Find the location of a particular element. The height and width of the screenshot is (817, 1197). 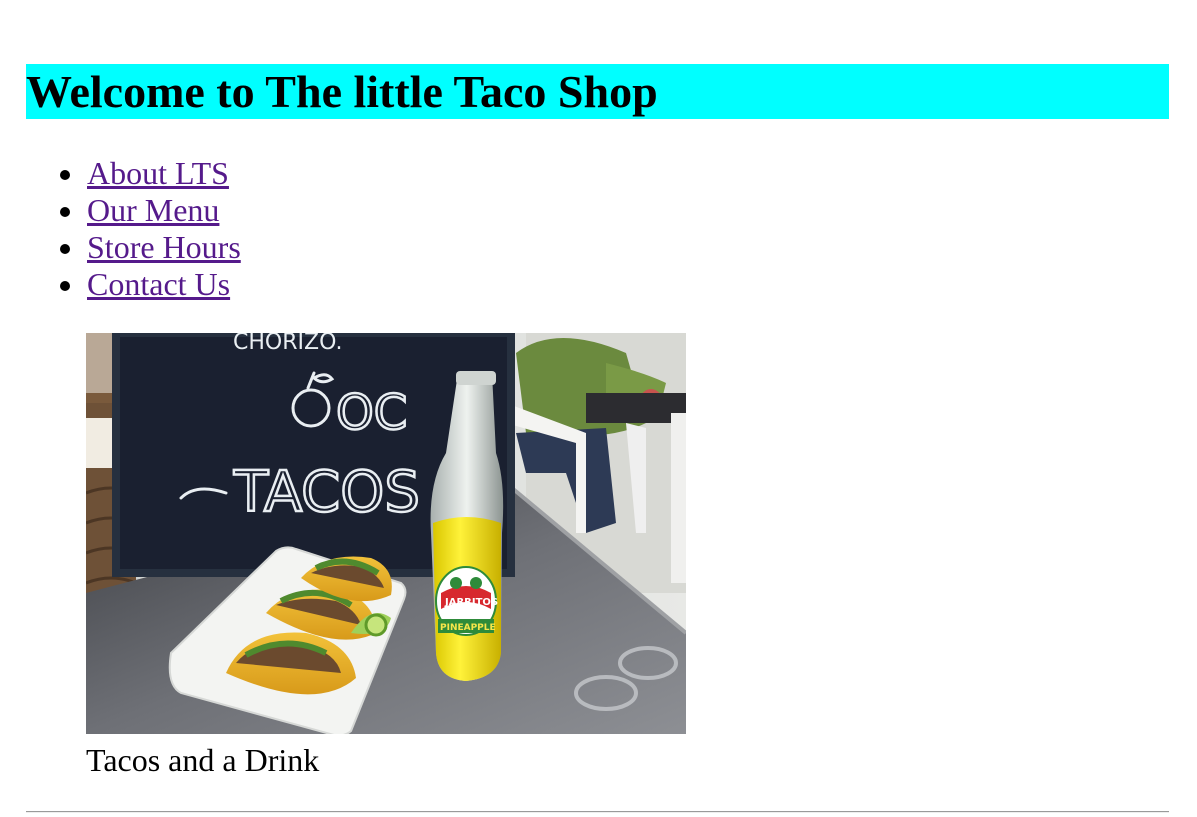

figure-caption: Tacos and a Drink is located at coordinates (203, 760).